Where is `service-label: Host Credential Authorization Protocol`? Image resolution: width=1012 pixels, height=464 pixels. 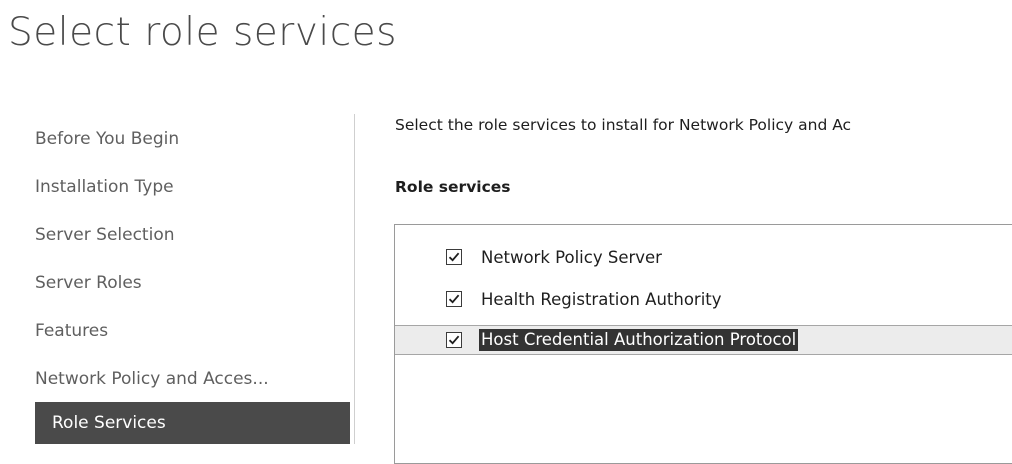
service-label: Host Credential Authorization Protocol is located at coordinates (639, 340).